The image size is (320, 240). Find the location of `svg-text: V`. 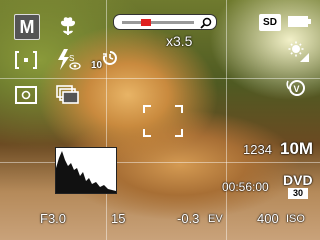

svg-text: V is located at coordinates (297, 89).